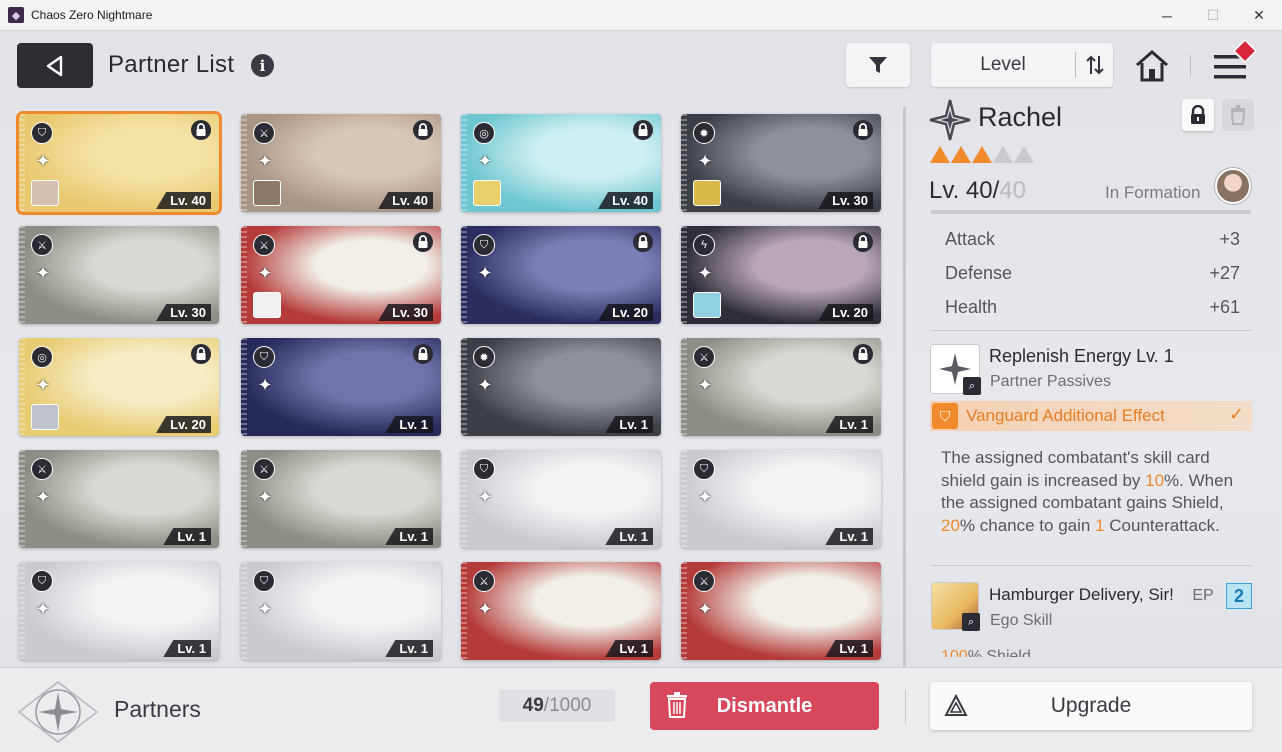  What do you see at coordinates (1152, 66) in the screenshot?
I see `home-icon` at bounding box center [1152, 66].